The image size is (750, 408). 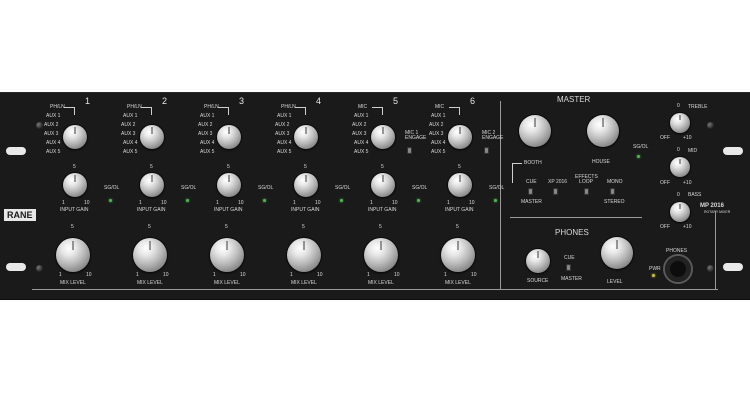 What do you see at coordinates (568, 267) in the screenshot?
I see `phones-cue-master-toggle` at bounding box center [568, 267].